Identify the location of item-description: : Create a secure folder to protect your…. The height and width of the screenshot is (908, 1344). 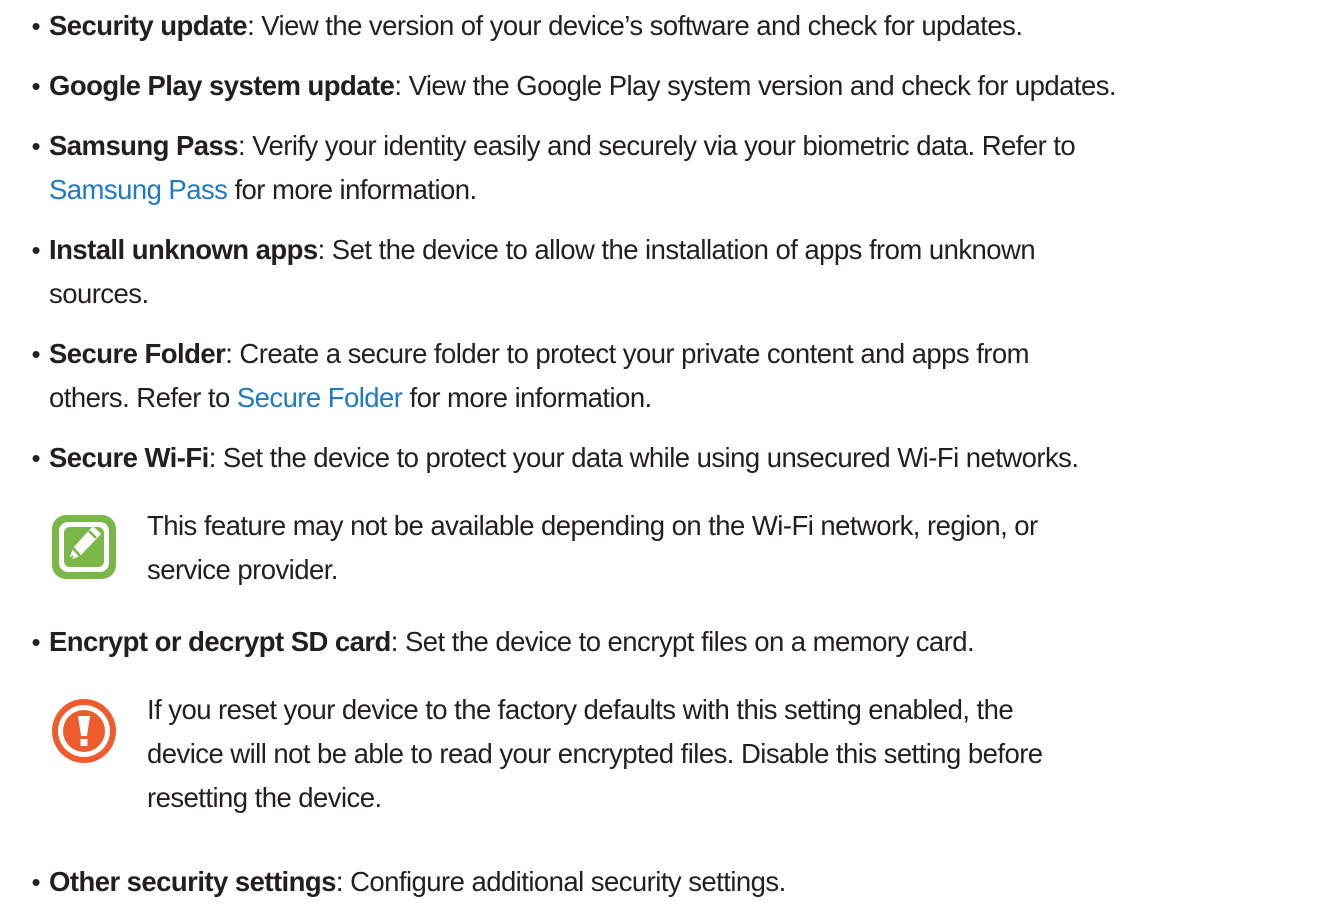
(627, 353).